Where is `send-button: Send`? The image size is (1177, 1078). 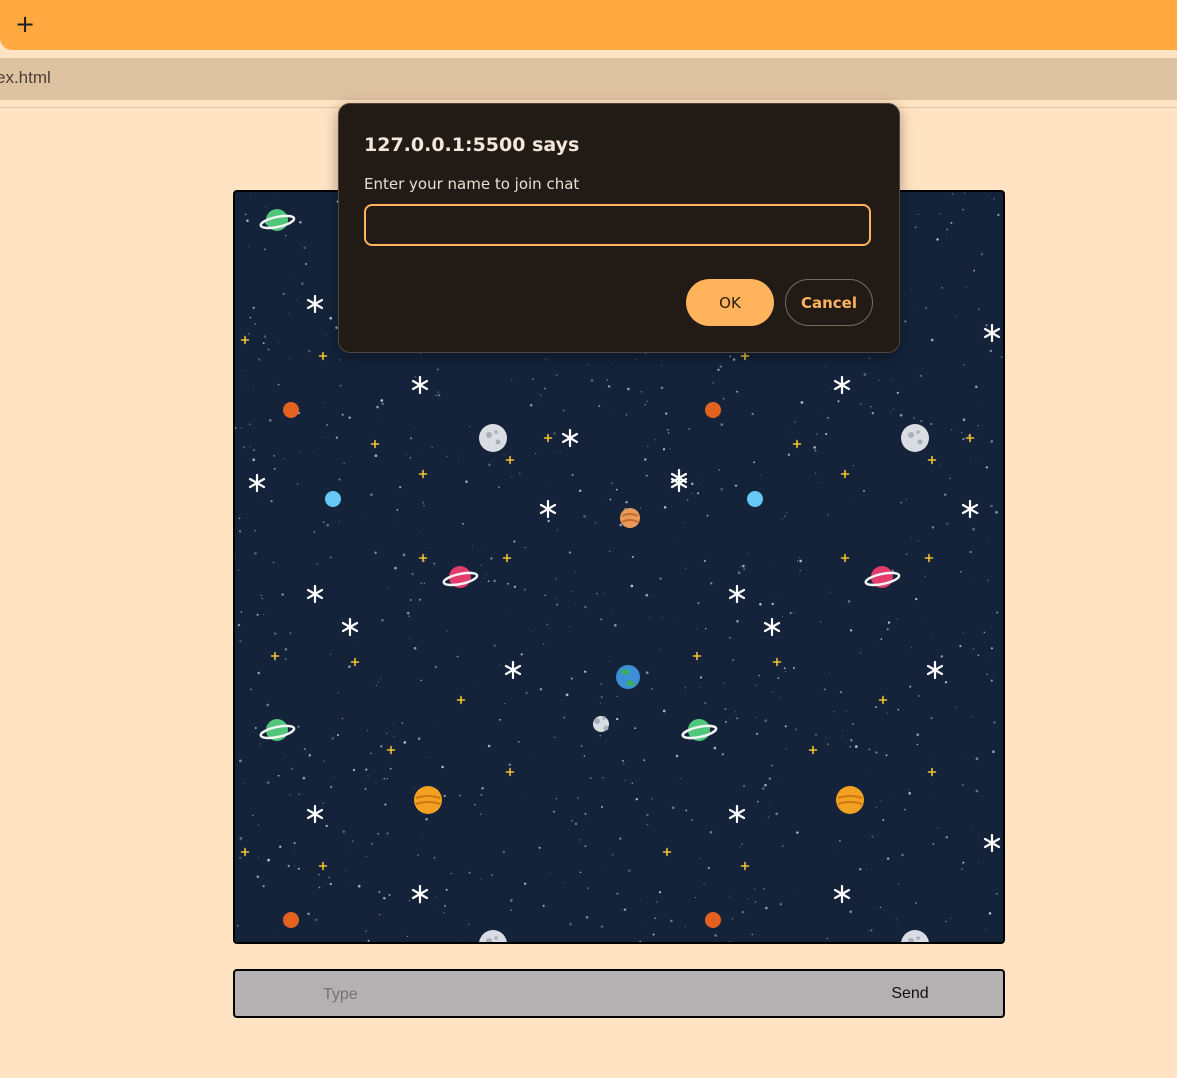
send-button: Send is located at coordinates (910, 994).